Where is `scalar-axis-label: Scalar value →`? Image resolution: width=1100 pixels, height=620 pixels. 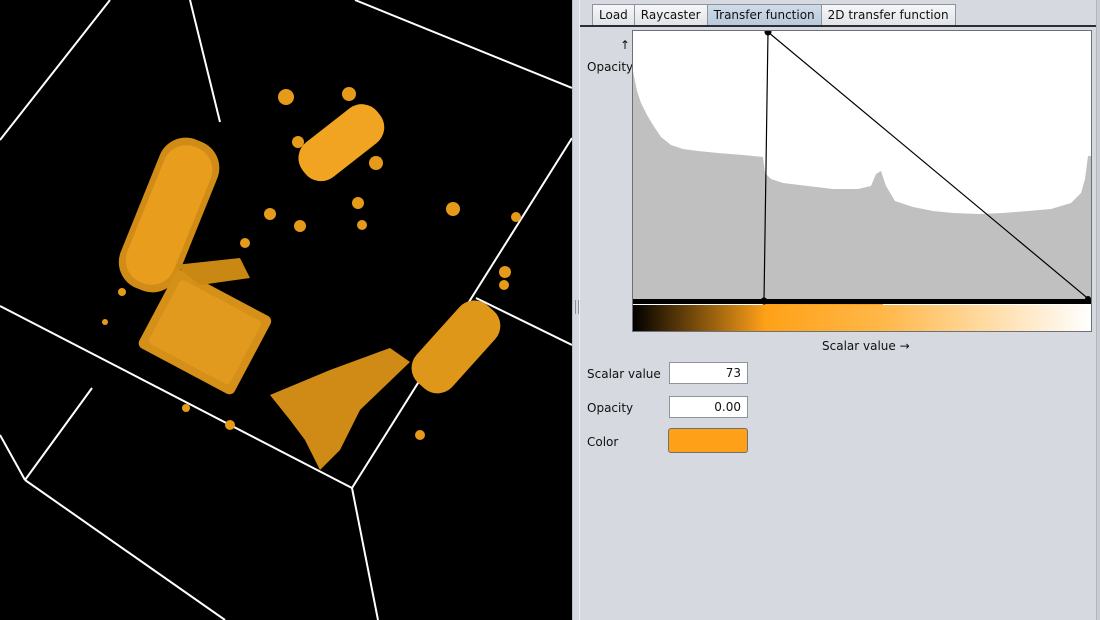 scalar-axis-label: Scalar value → is located at coordinates (866, 346).